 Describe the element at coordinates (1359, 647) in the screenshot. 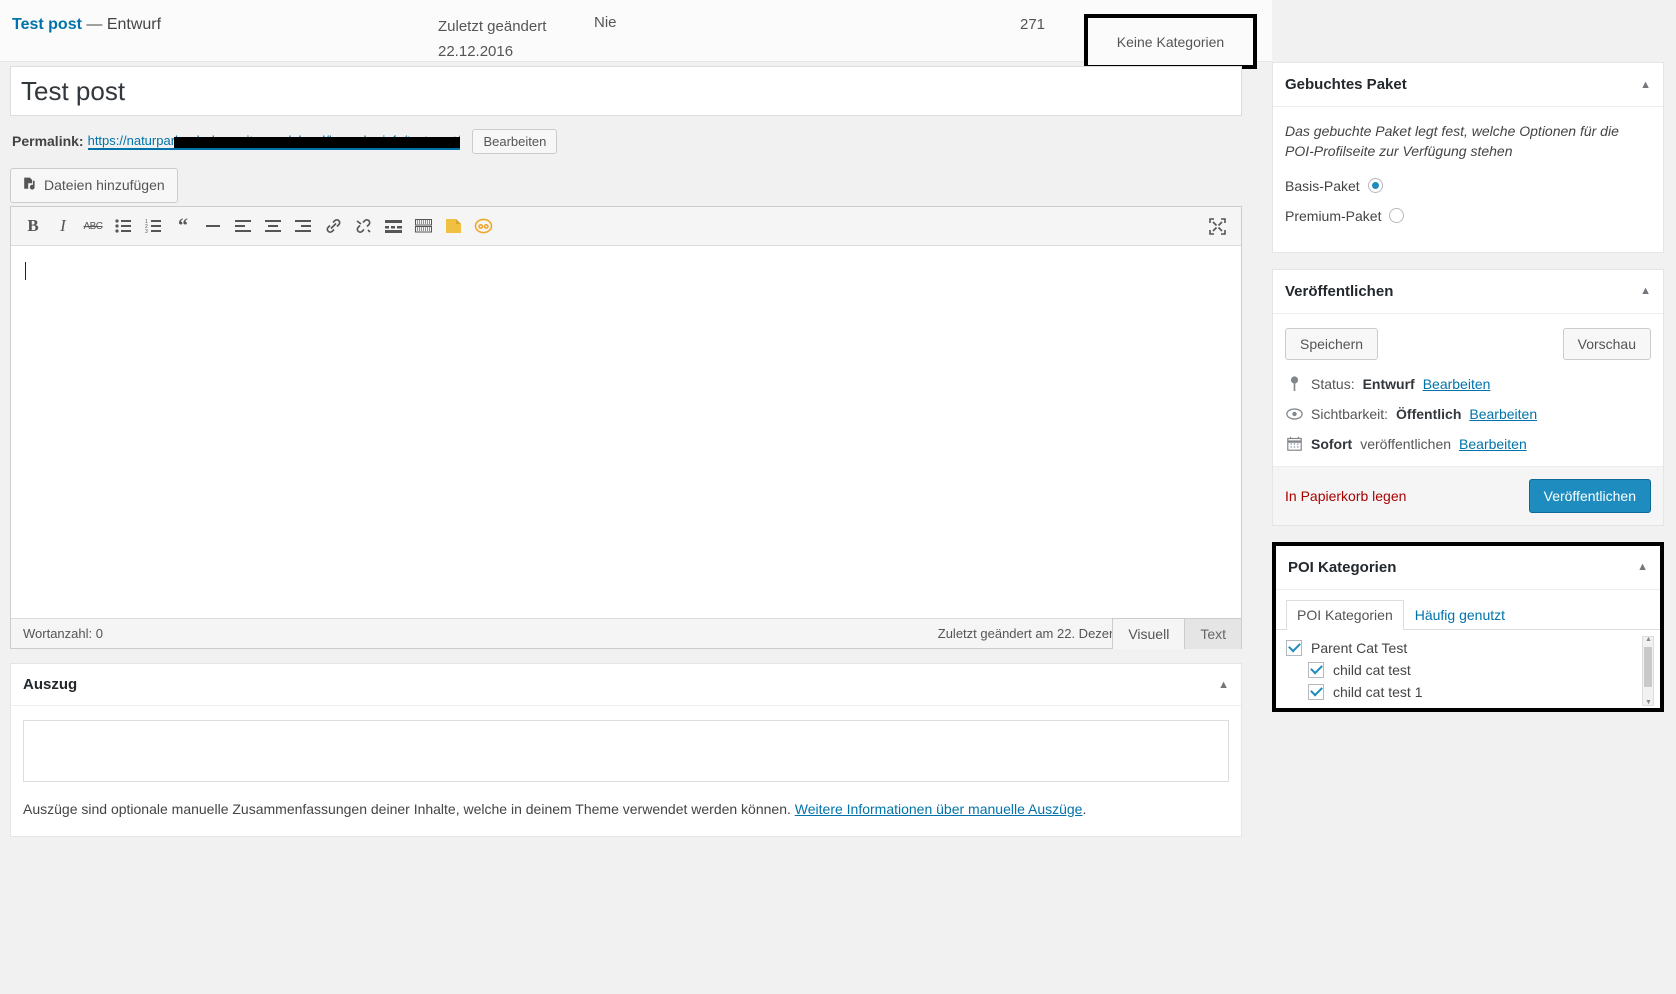

I see `category-label: Parent Cat Test` at that location.